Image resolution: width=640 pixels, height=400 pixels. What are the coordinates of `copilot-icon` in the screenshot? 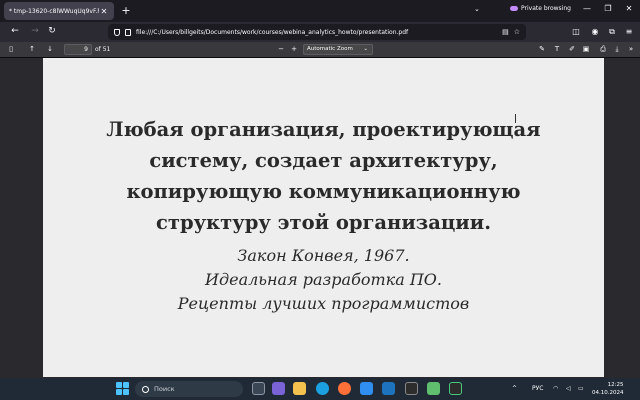 It's located at (278, 388).